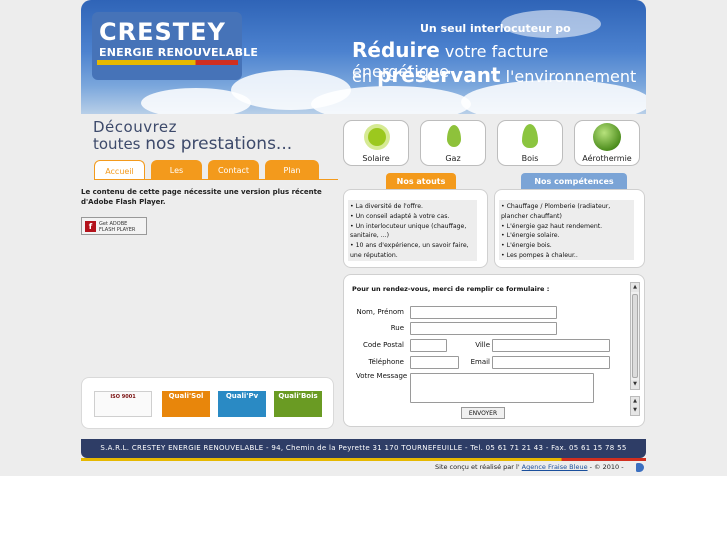 The image size is (727, 545). Describe the element at coordinates (605, 467) in the screenshot. I see `credits-post: - © 2010 -` at that location.